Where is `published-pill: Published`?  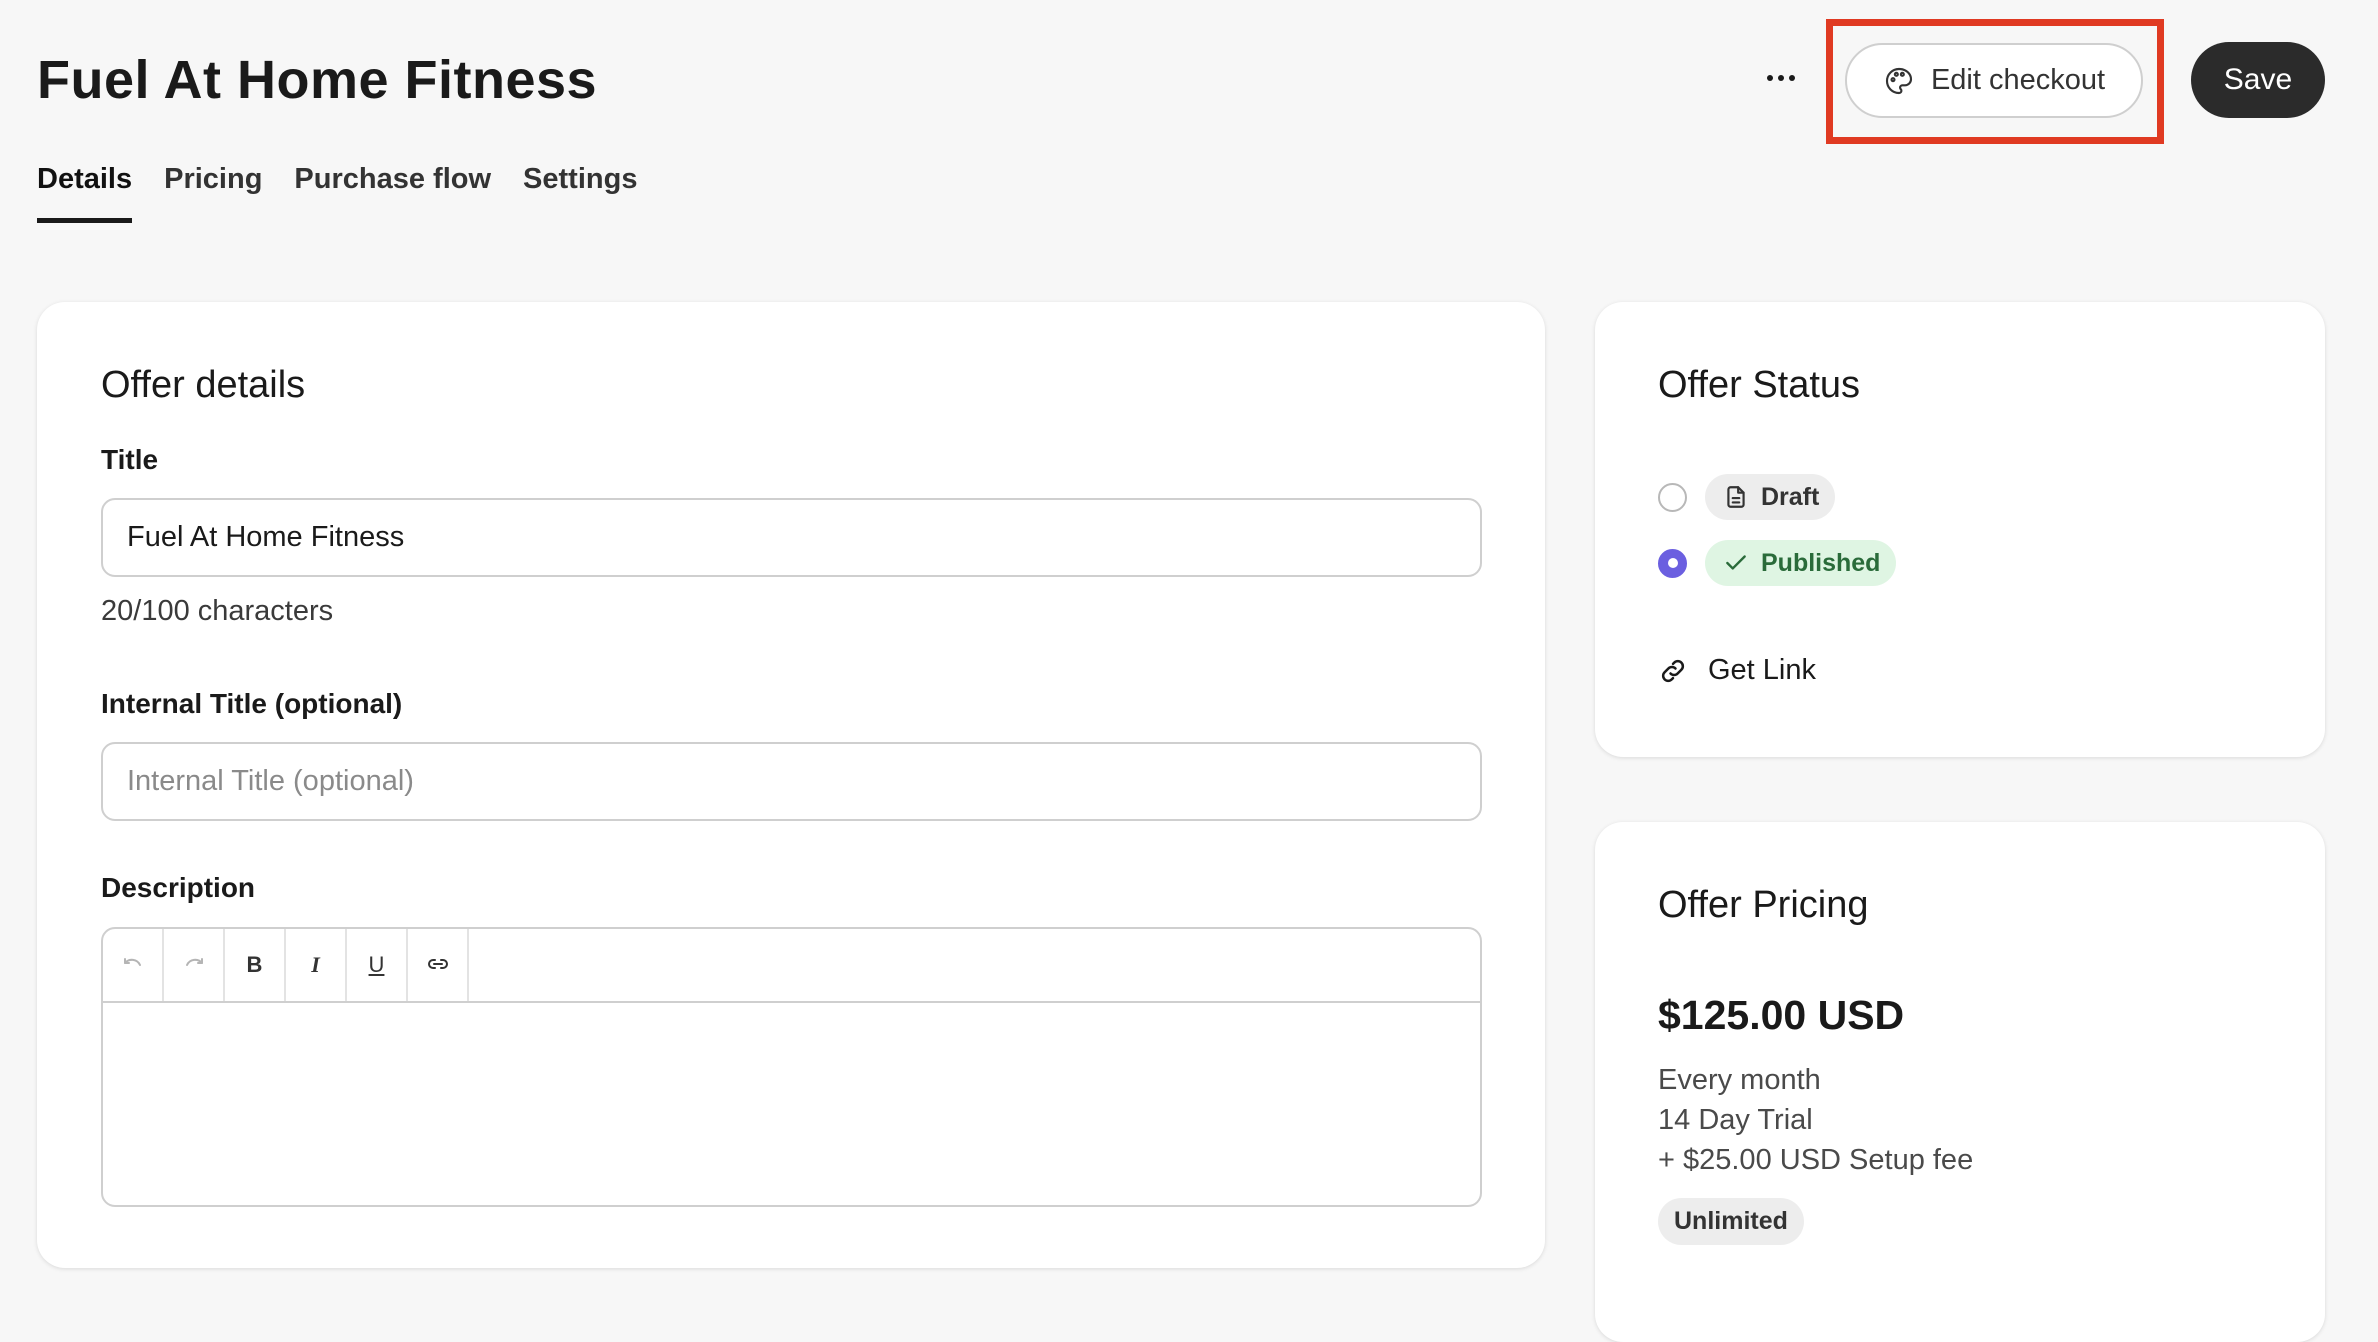
published-pill: Published is located at coordinates (1801, 563).